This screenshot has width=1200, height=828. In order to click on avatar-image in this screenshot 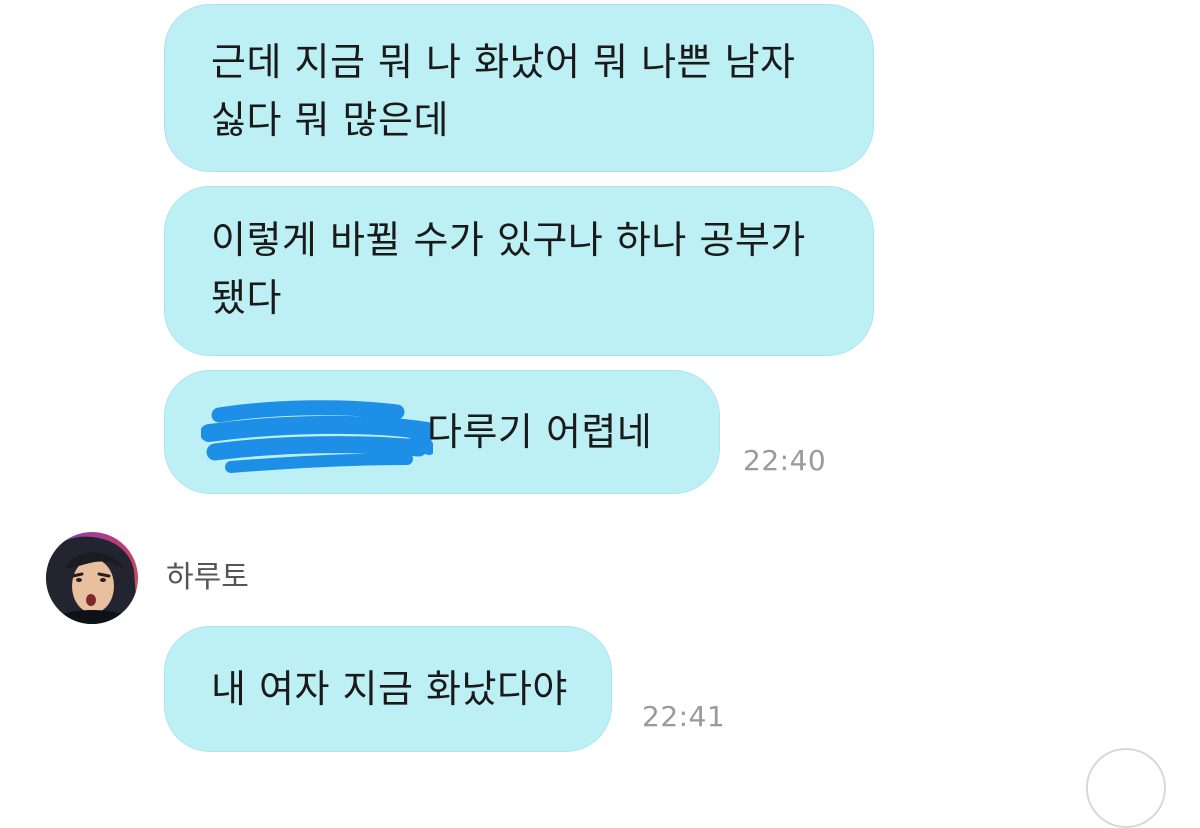, I will do `click(92, 578)`.